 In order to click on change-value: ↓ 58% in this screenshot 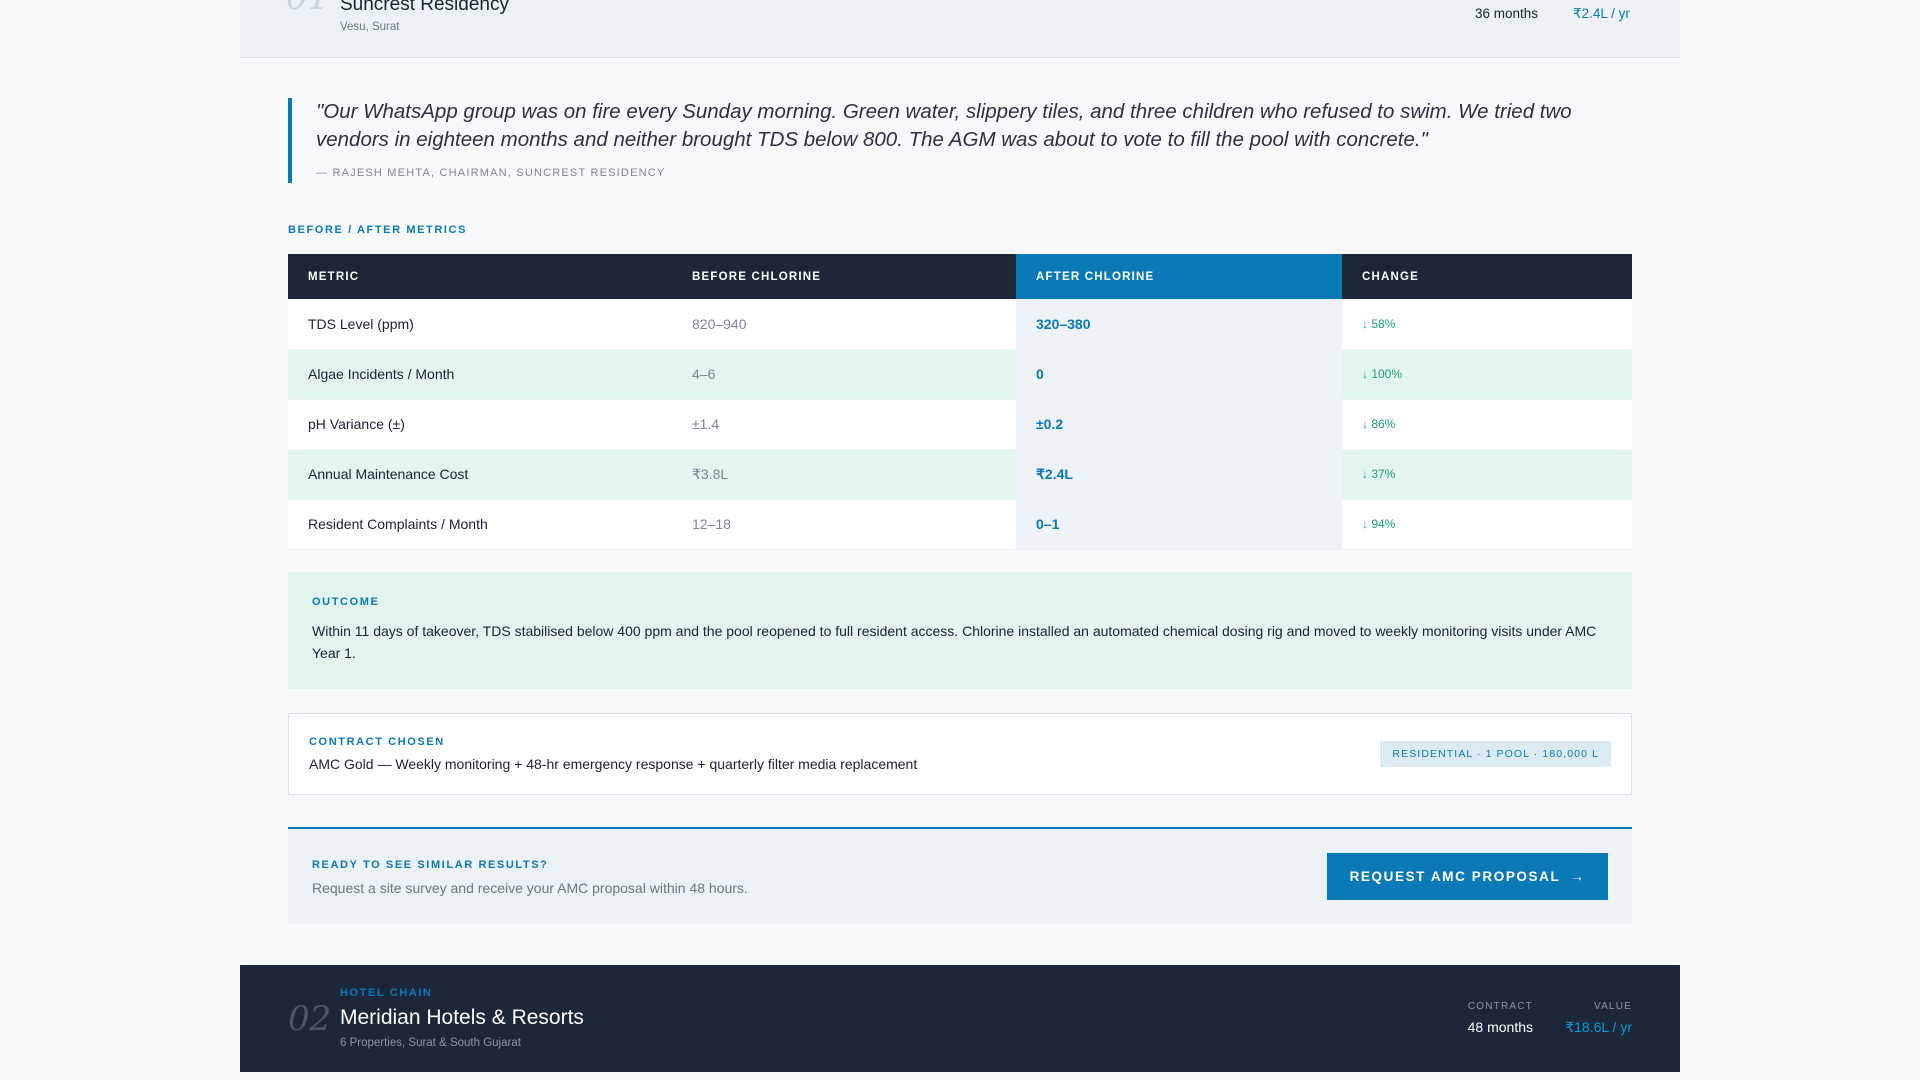, I will do `click(1487, 324)`.